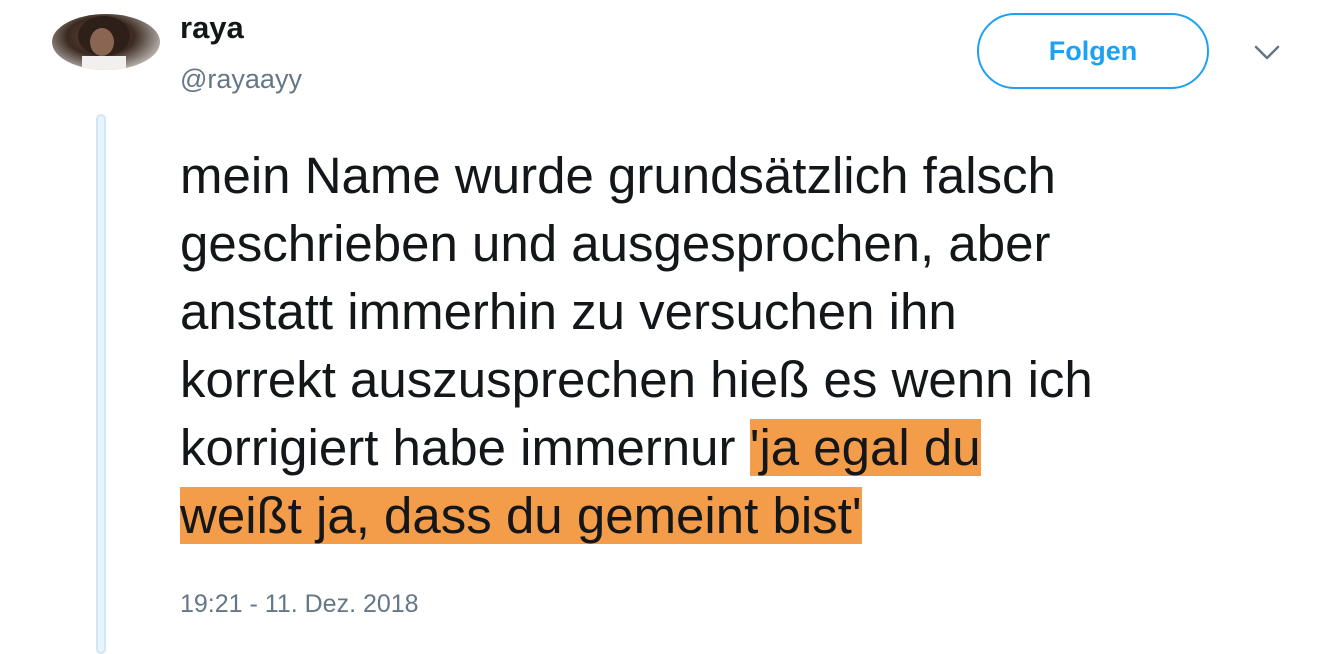 Image resolution: width=1338 pixels, height=654 pixels. I want to click on thread-line, so click(101, 384).